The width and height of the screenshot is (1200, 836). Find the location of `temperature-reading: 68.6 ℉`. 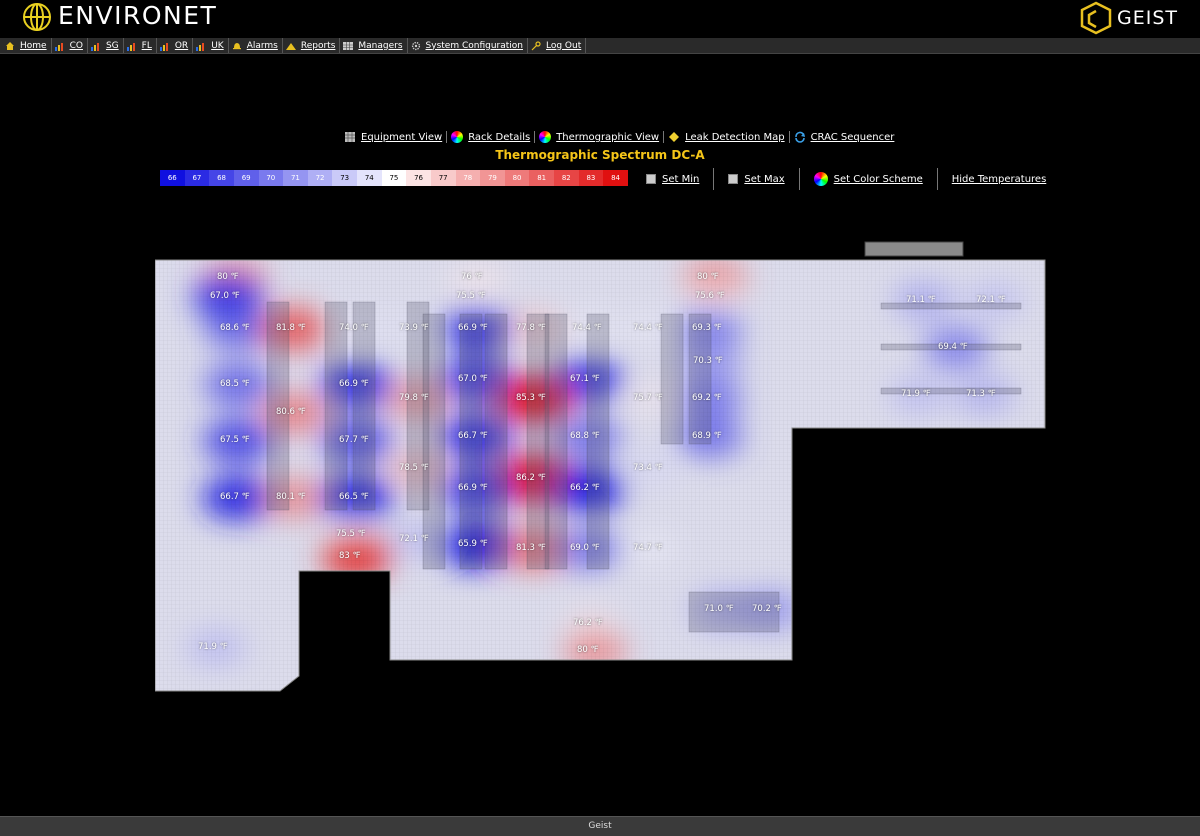

temperature-reading: 68.6 ℉ is located at coordinates (235, 328).